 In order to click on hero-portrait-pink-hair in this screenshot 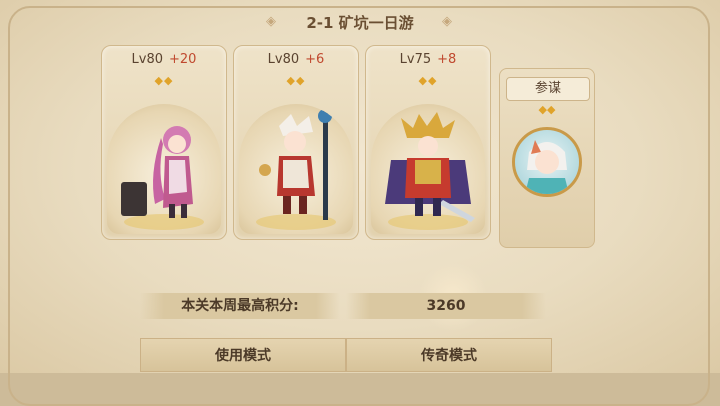, I will do `click(164, 169)`.